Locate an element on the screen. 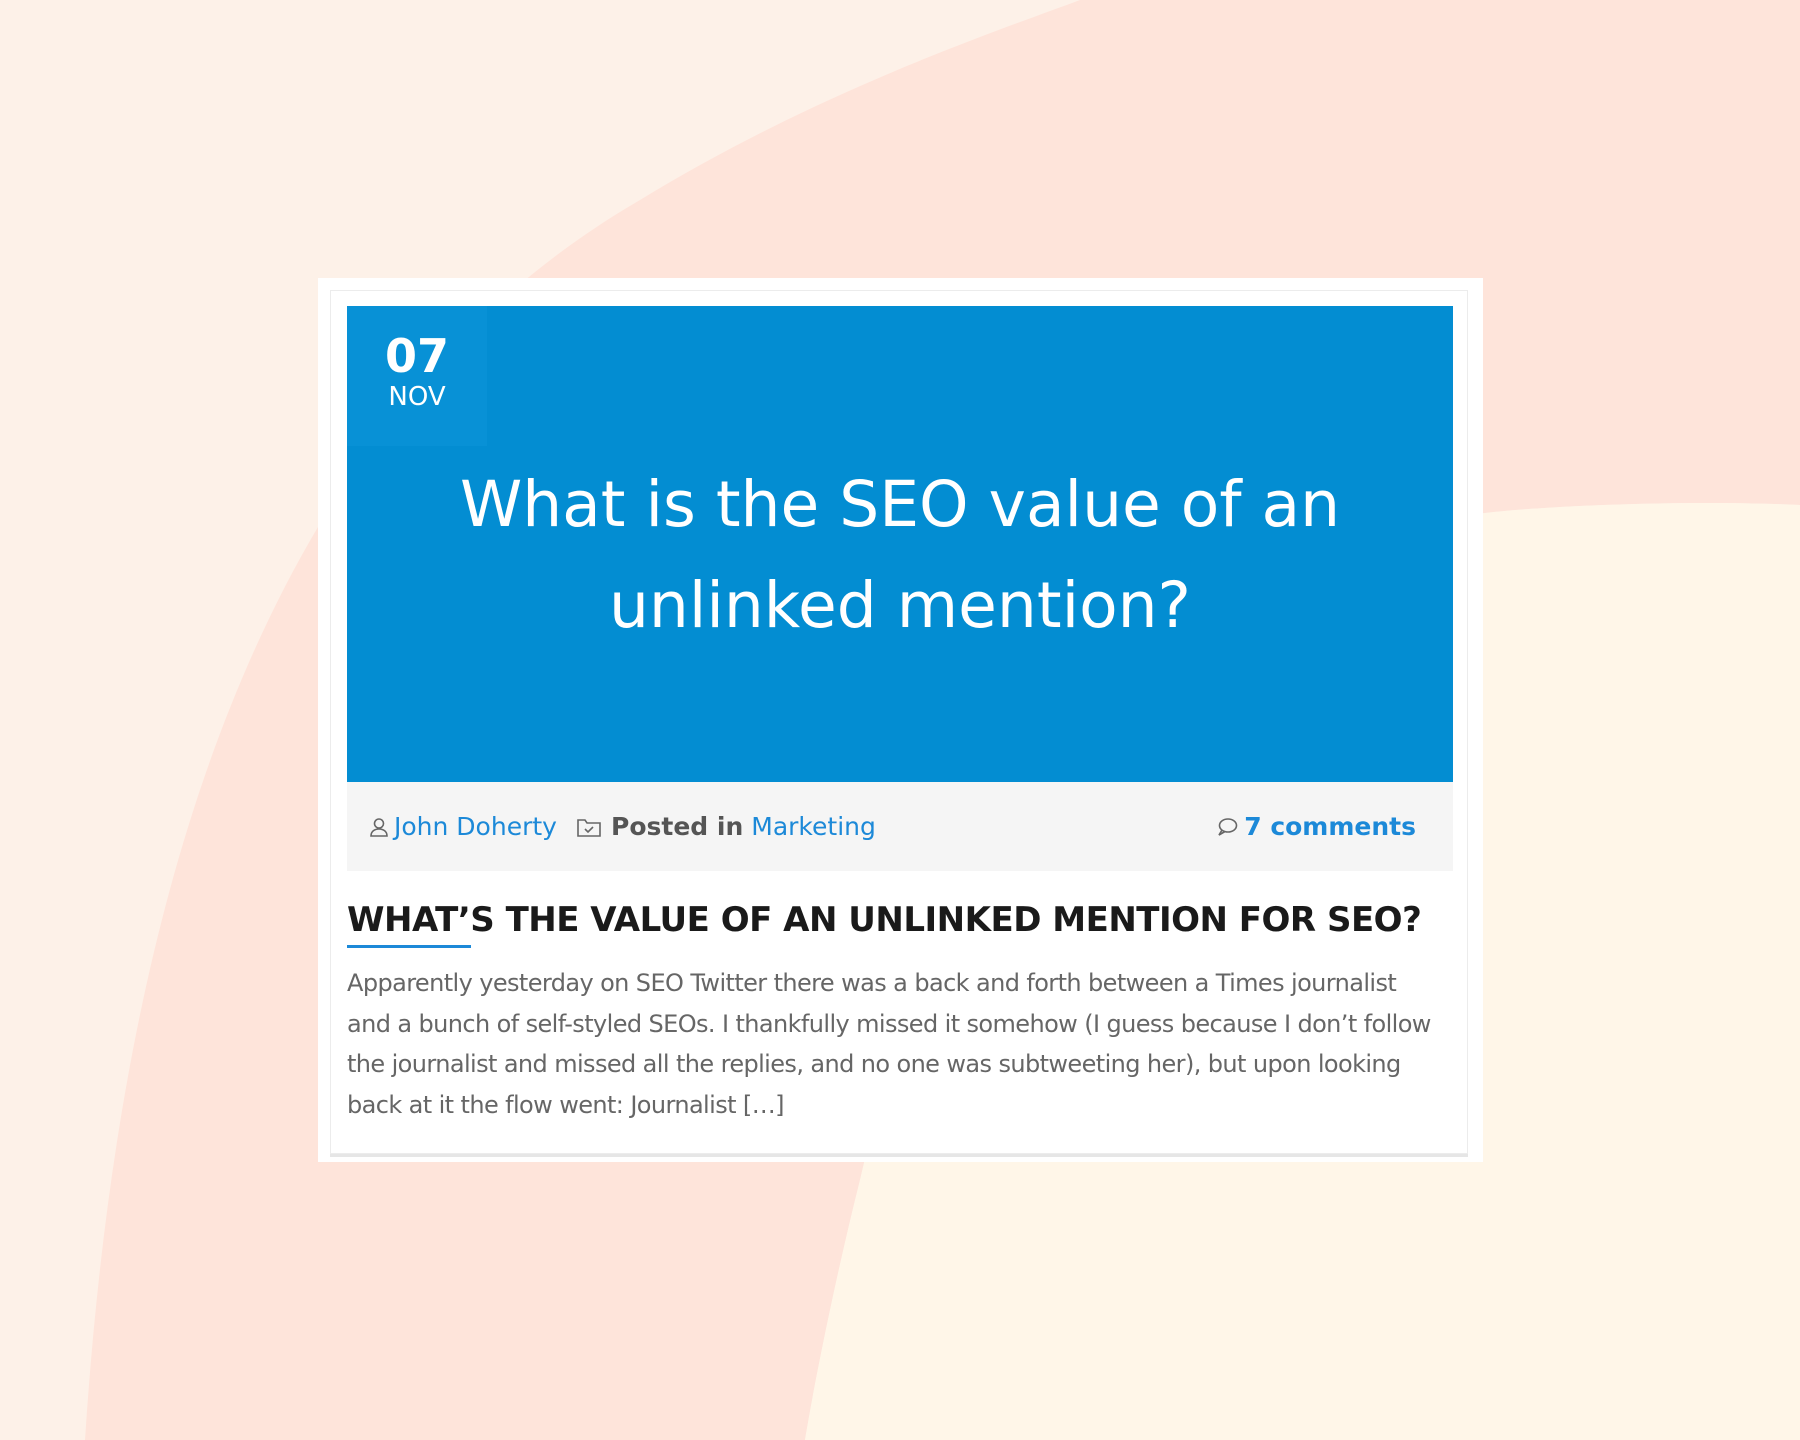 The image size is (1800, 1440). author-link: John Doherty is located at coordinates (475, 826).